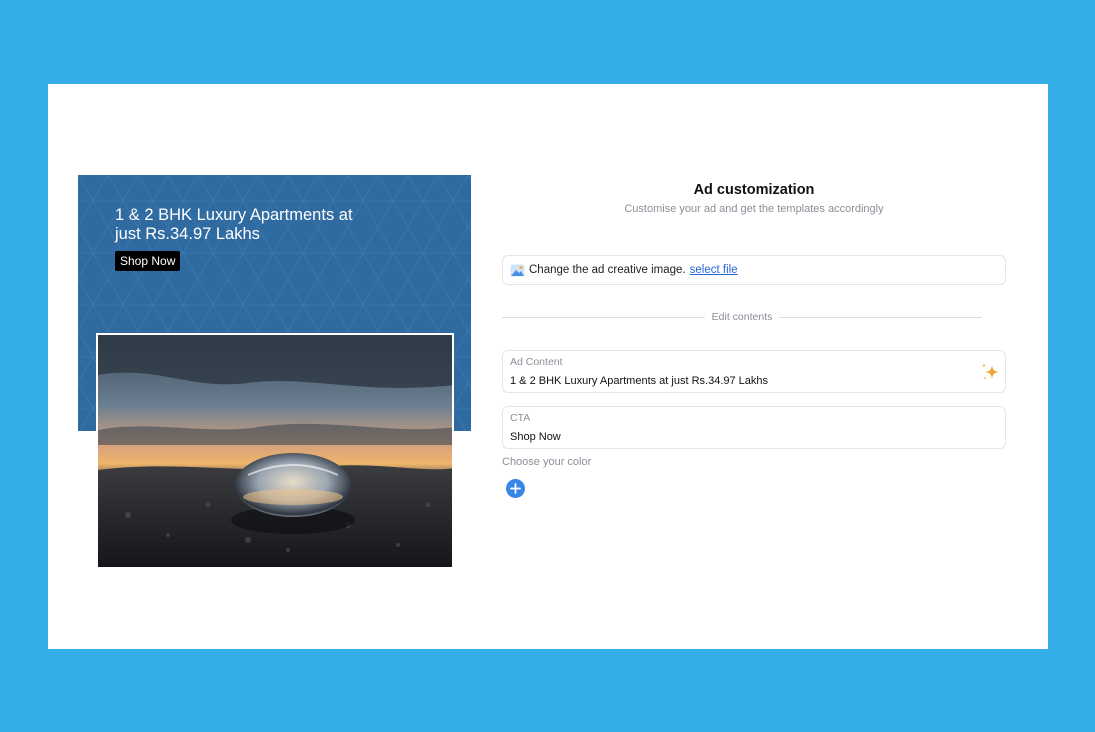 Image resolution: width=1095 pixels, height=732 pixels. What do you see at coordinates (520, 418) in the screenshot?
I see `cta-label: CTA` at bounding box center [520, 418].